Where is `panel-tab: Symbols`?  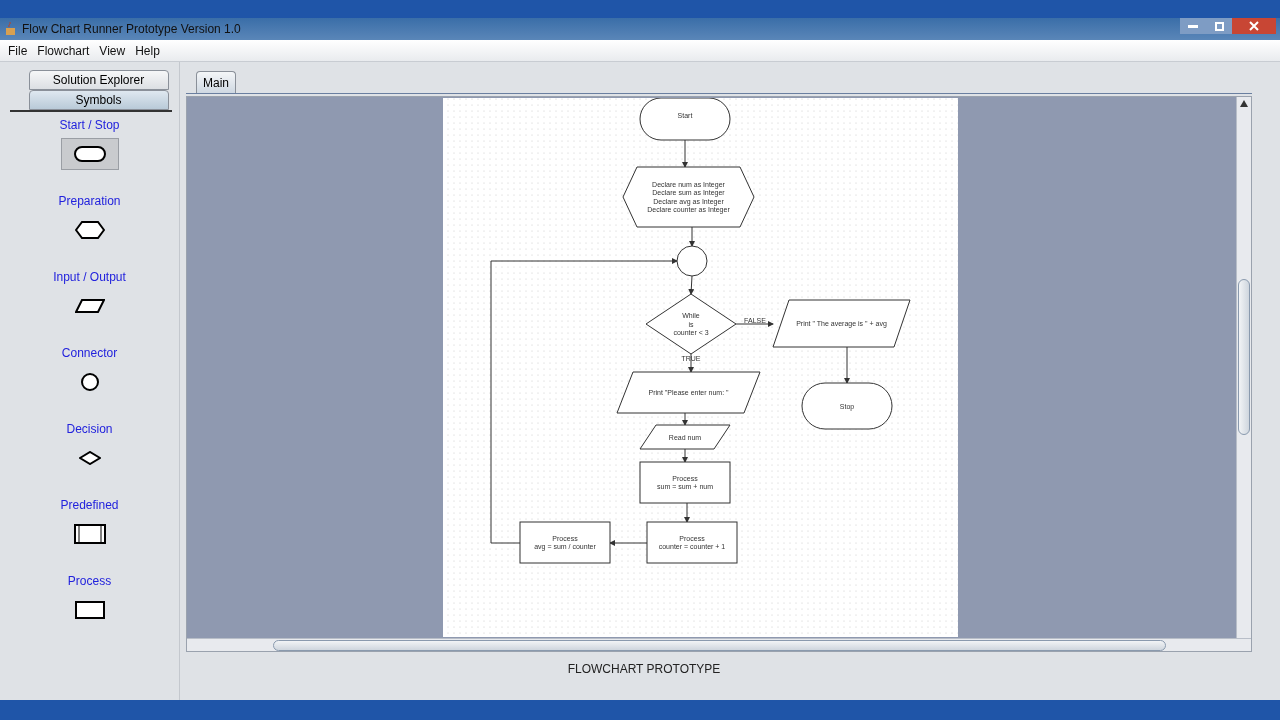
panel-tab: Symbols is located at coordinates (98, 100).